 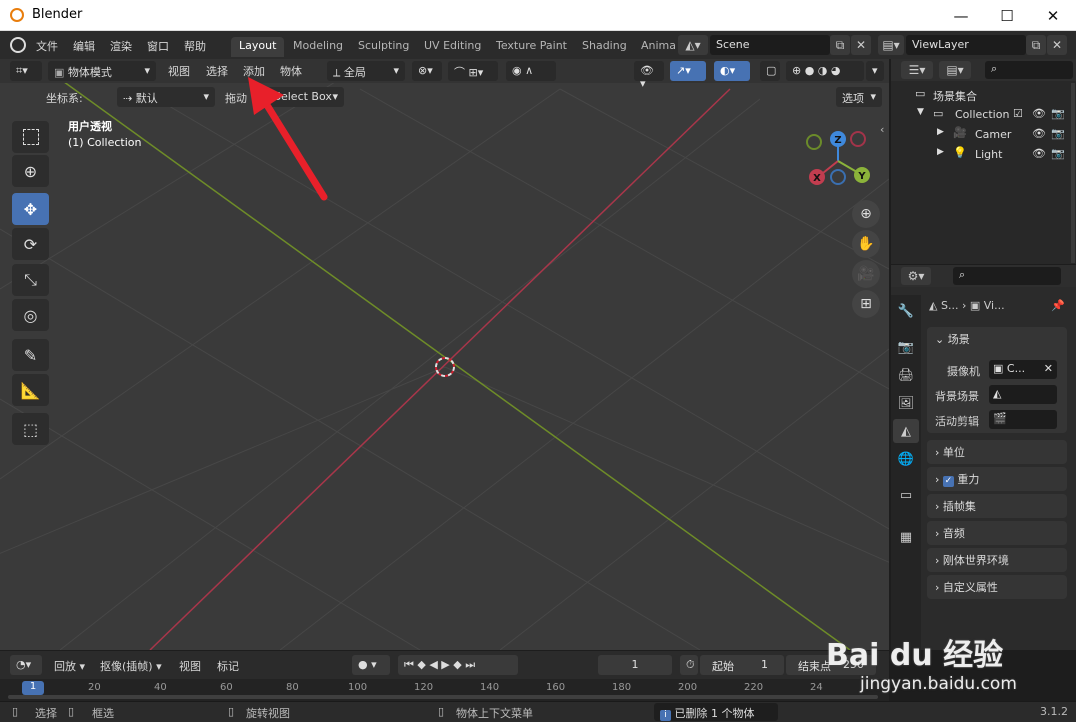 What do you see at coordinates (866, 304) in the screenshot?
I see `perspective-grid-icon: ⊞` at bounding box center [866, 304].